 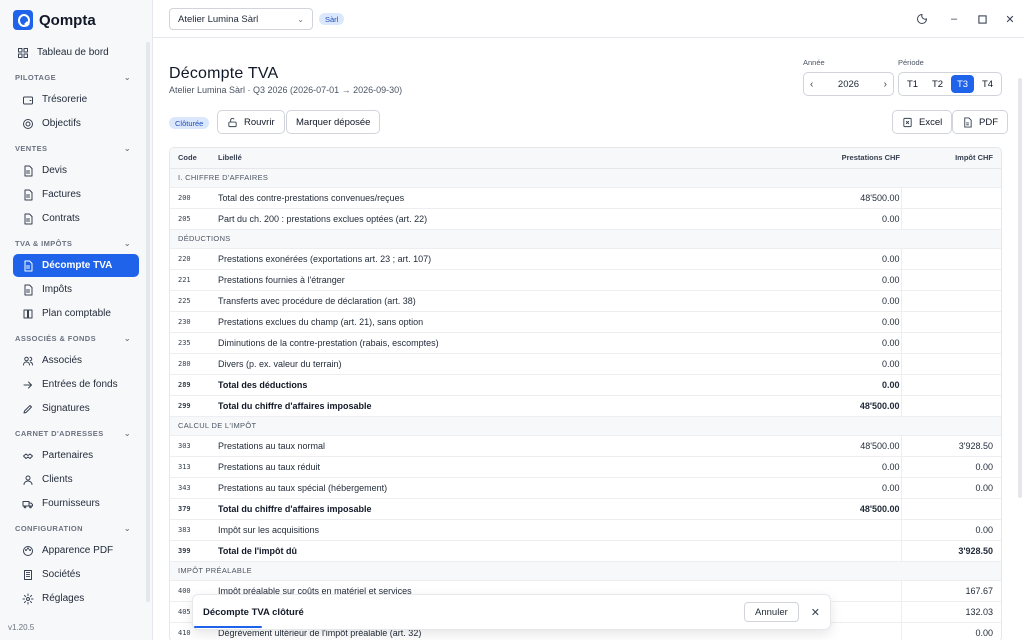 I want to click on period-tab-t3: T3, so click(x=962, y=84).